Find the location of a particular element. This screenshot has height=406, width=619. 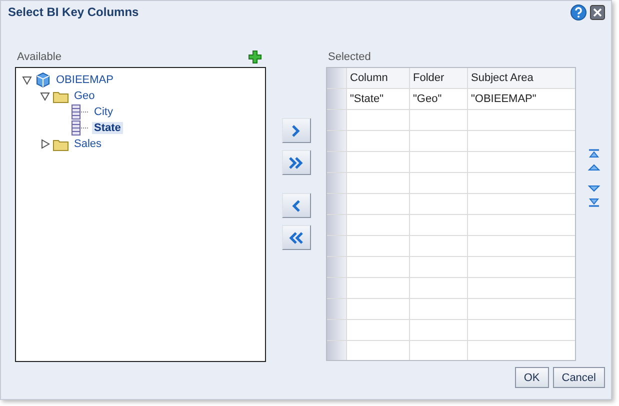

selected-label: Selected is located at coordinates (349, 57).